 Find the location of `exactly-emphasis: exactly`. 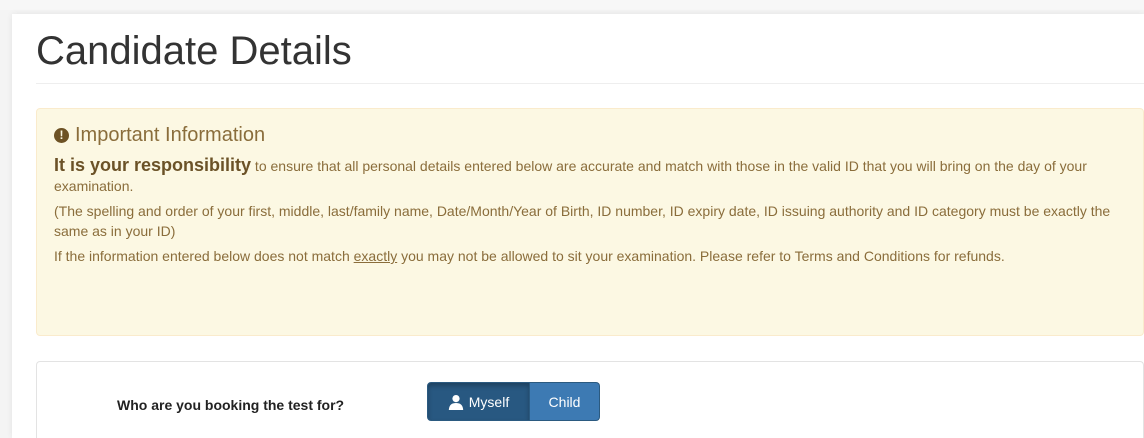

exactly-emphasis: exactly is located at coordinates (375, 256).